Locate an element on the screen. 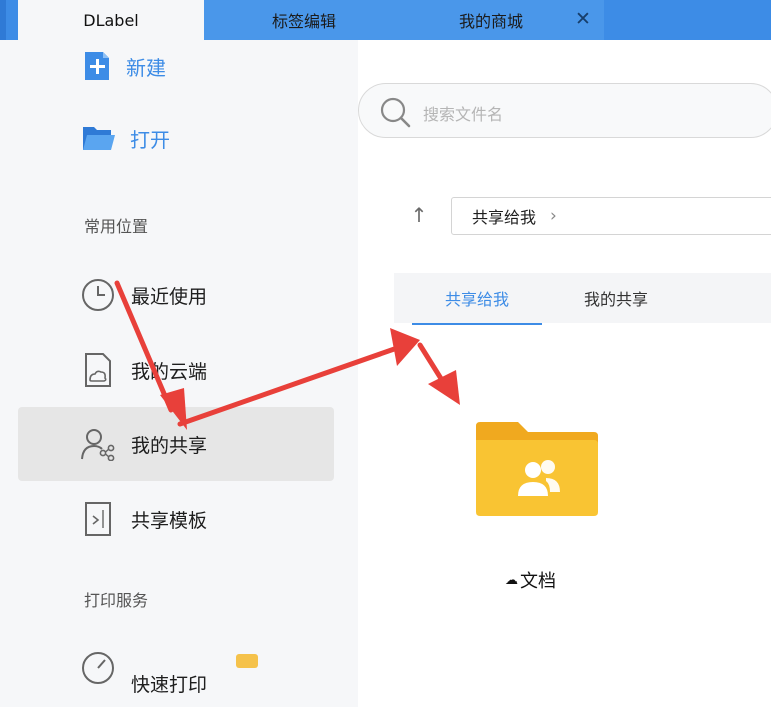  sidebar-item-my-shares: 我的共享 is located at coordinates (176, 444).